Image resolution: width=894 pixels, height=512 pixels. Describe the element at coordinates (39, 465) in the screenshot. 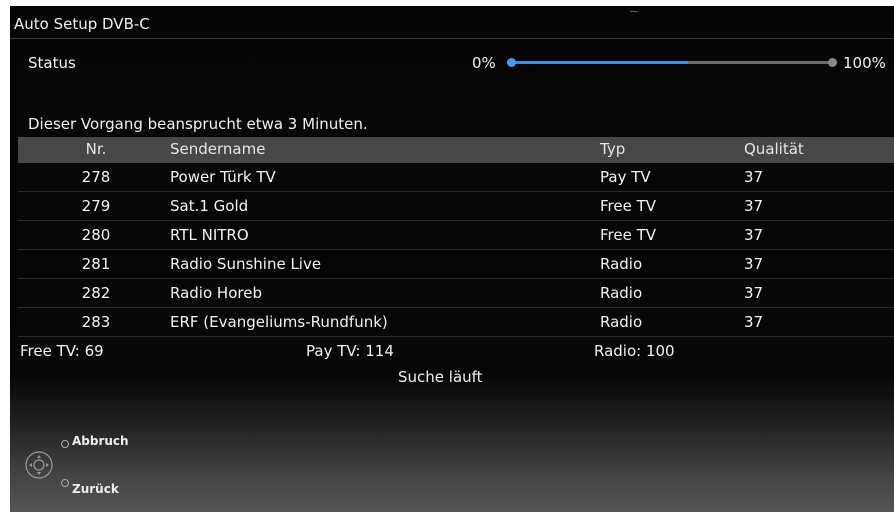

I see `remote-navigation-icon` at that location.